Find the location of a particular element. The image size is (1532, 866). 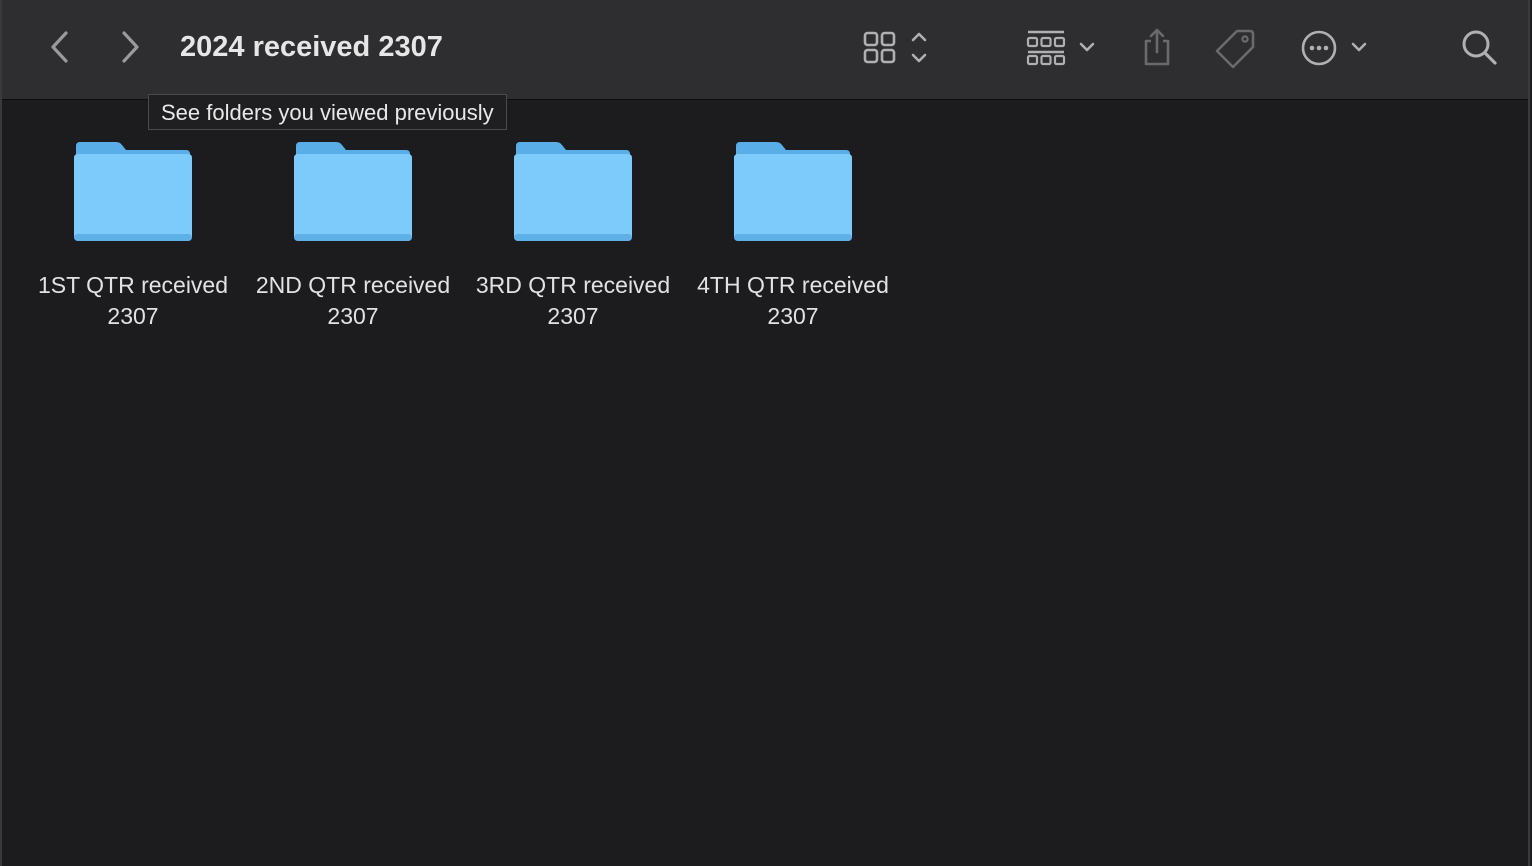

forward-button is located at coordinates (130, 47).